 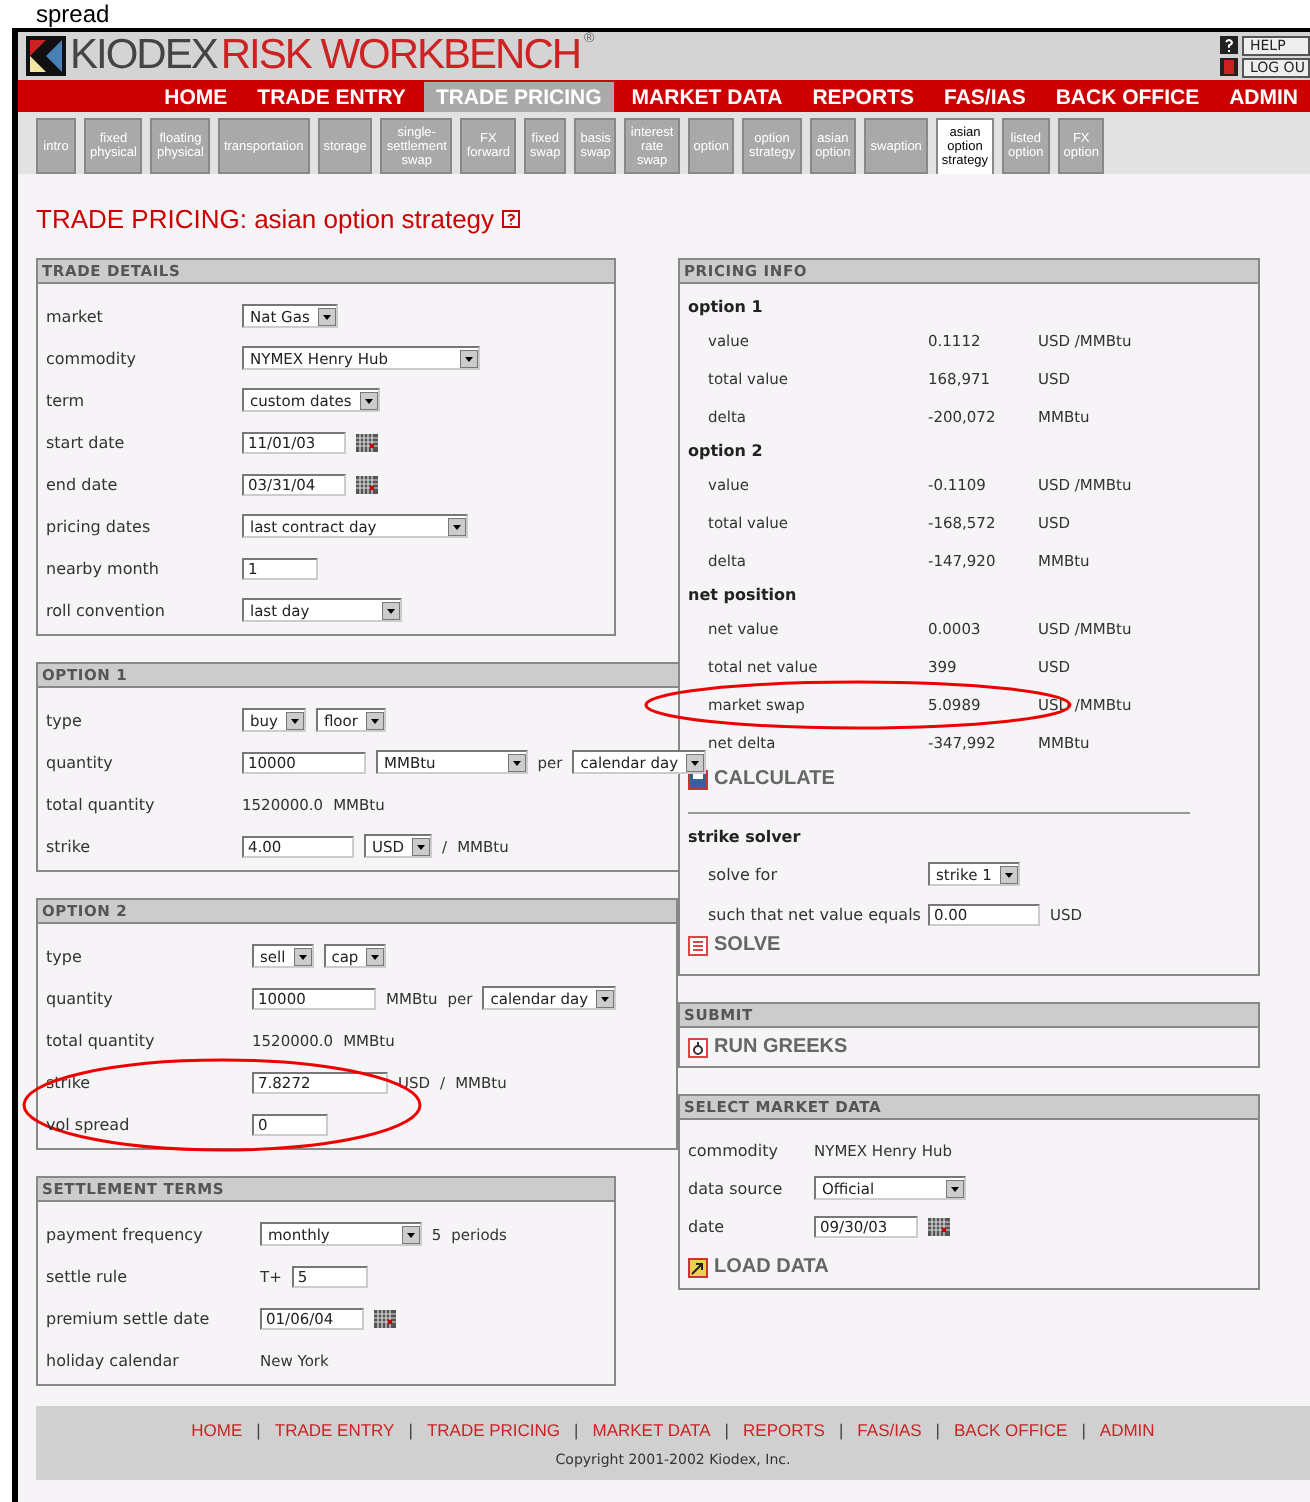 What do you see at coordinates (726, 308) in the screenshot?
I see `group-heading: option 1` at bounding box center [726, 308].